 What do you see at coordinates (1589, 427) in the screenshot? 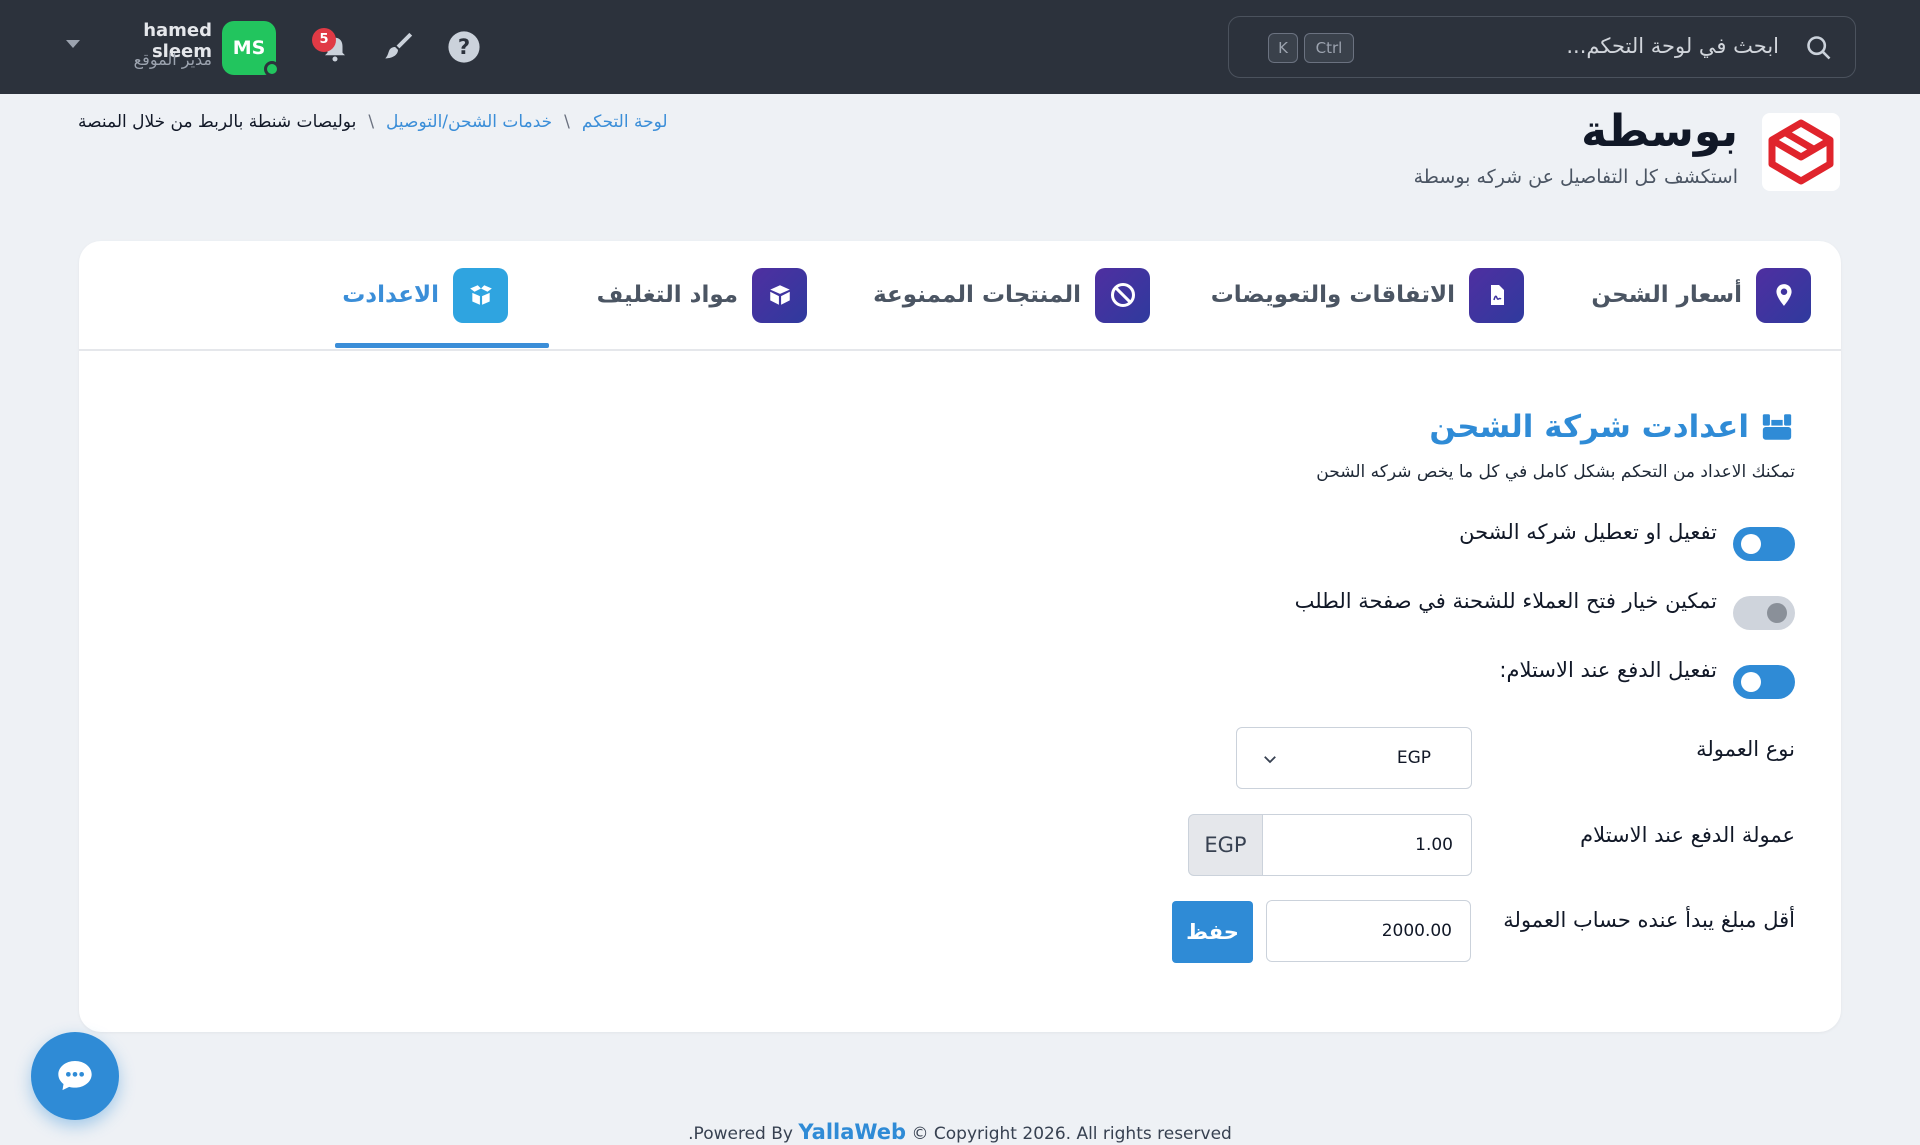
I see `section-title-text: اعدادت شركة الشحن` at bounding box center [1589, 427].